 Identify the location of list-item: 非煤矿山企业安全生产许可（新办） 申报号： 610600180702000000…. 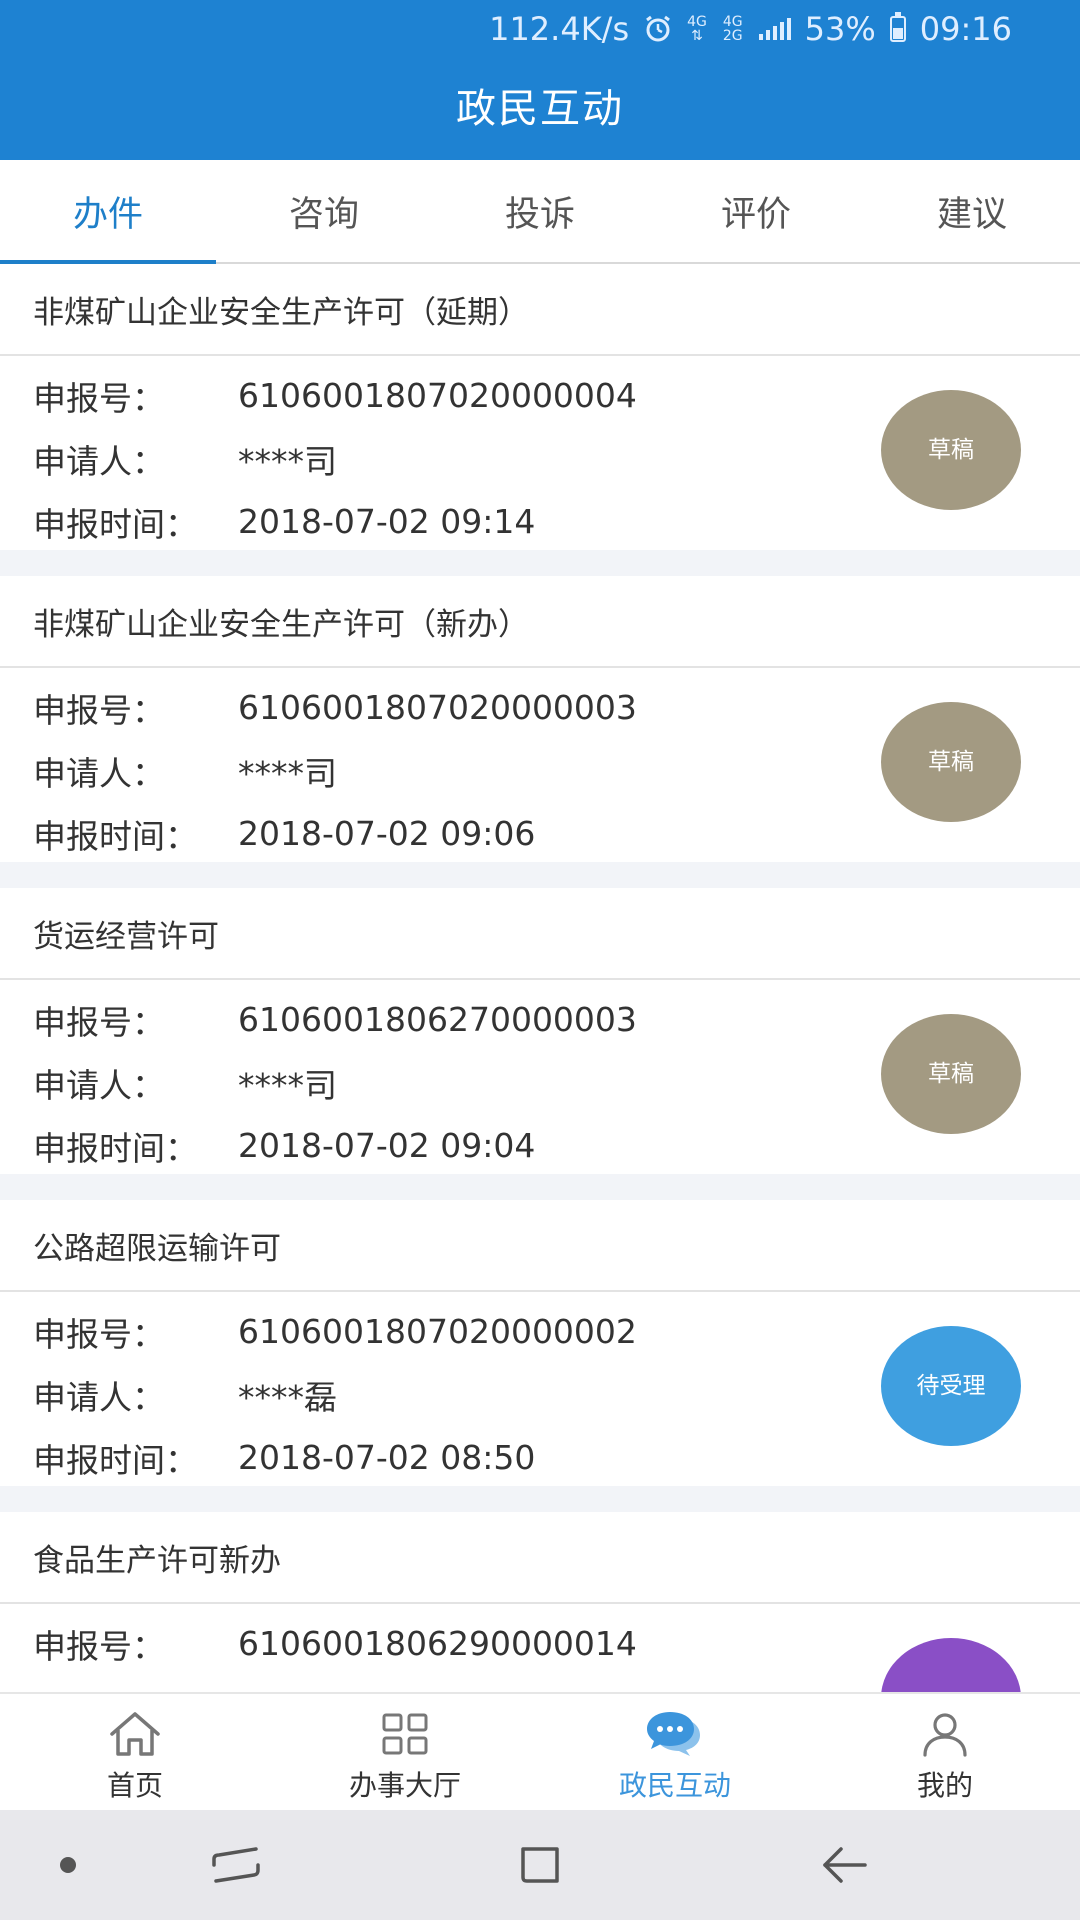
(540, 719).